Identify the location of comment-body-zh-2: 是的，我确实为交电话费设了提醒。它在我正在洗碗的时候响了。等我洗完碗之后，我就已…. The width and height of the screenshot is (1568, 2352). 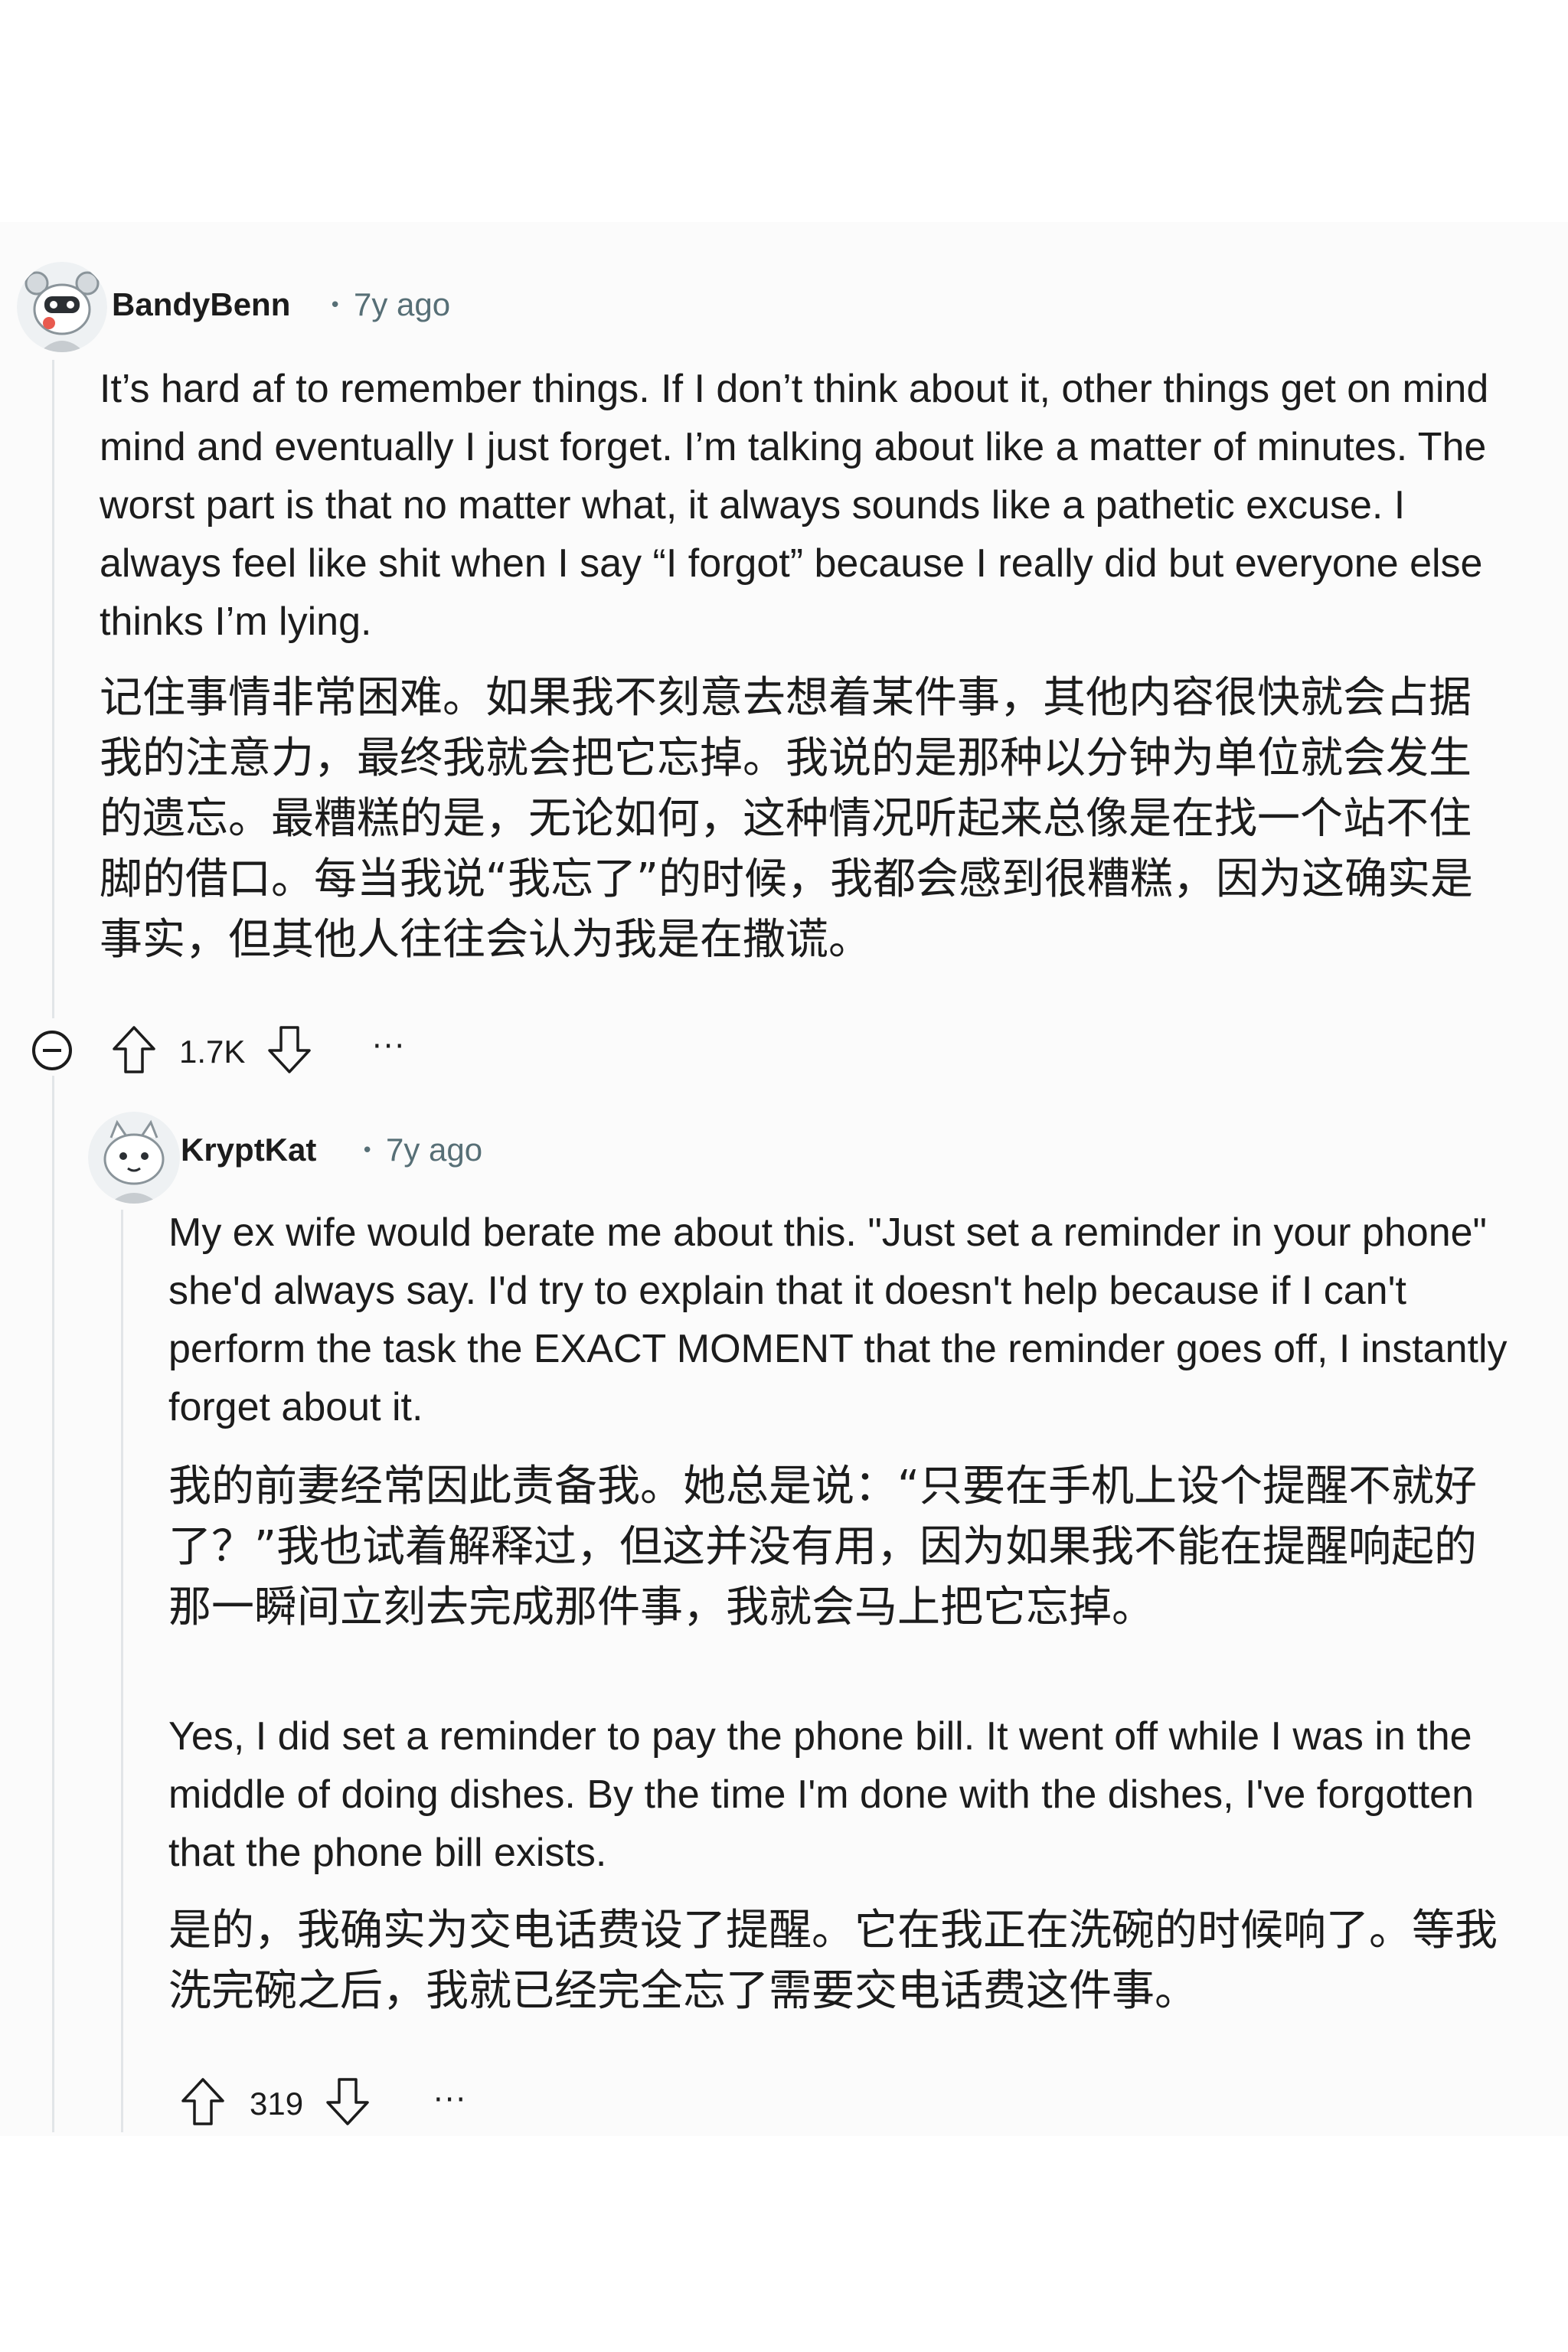
(833, 1961).